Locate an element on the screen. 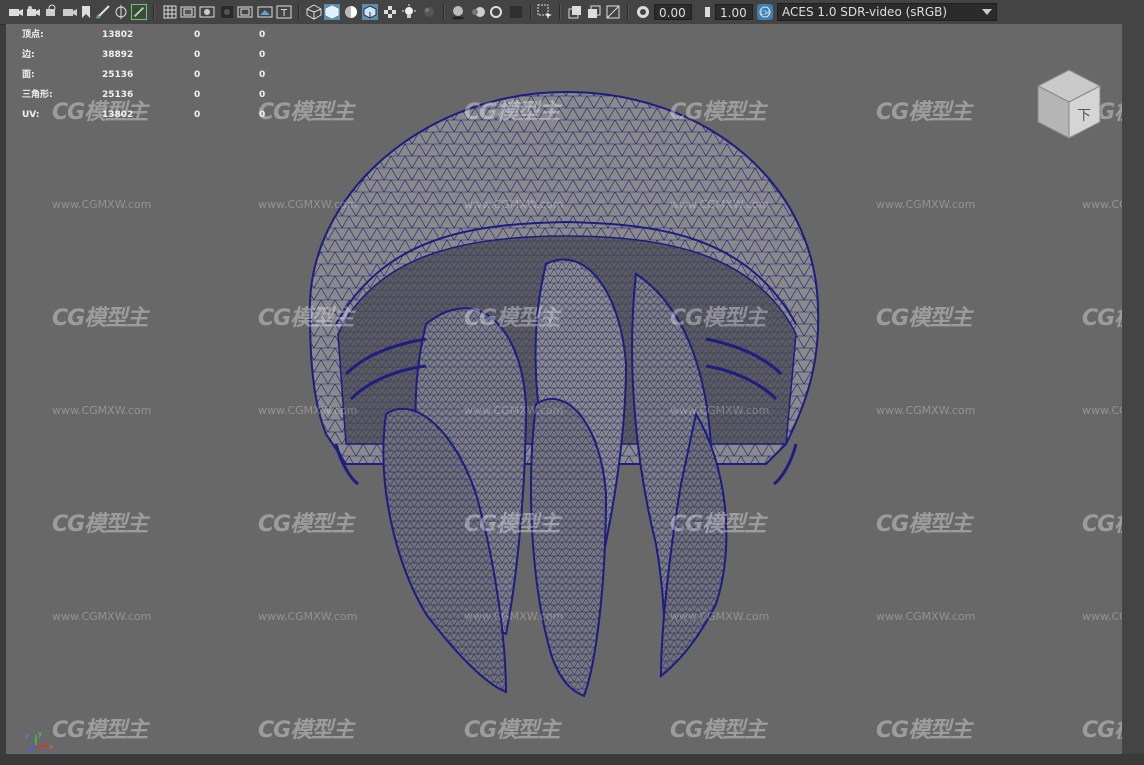  bookmark-icon is located at coordinates (86, 12).